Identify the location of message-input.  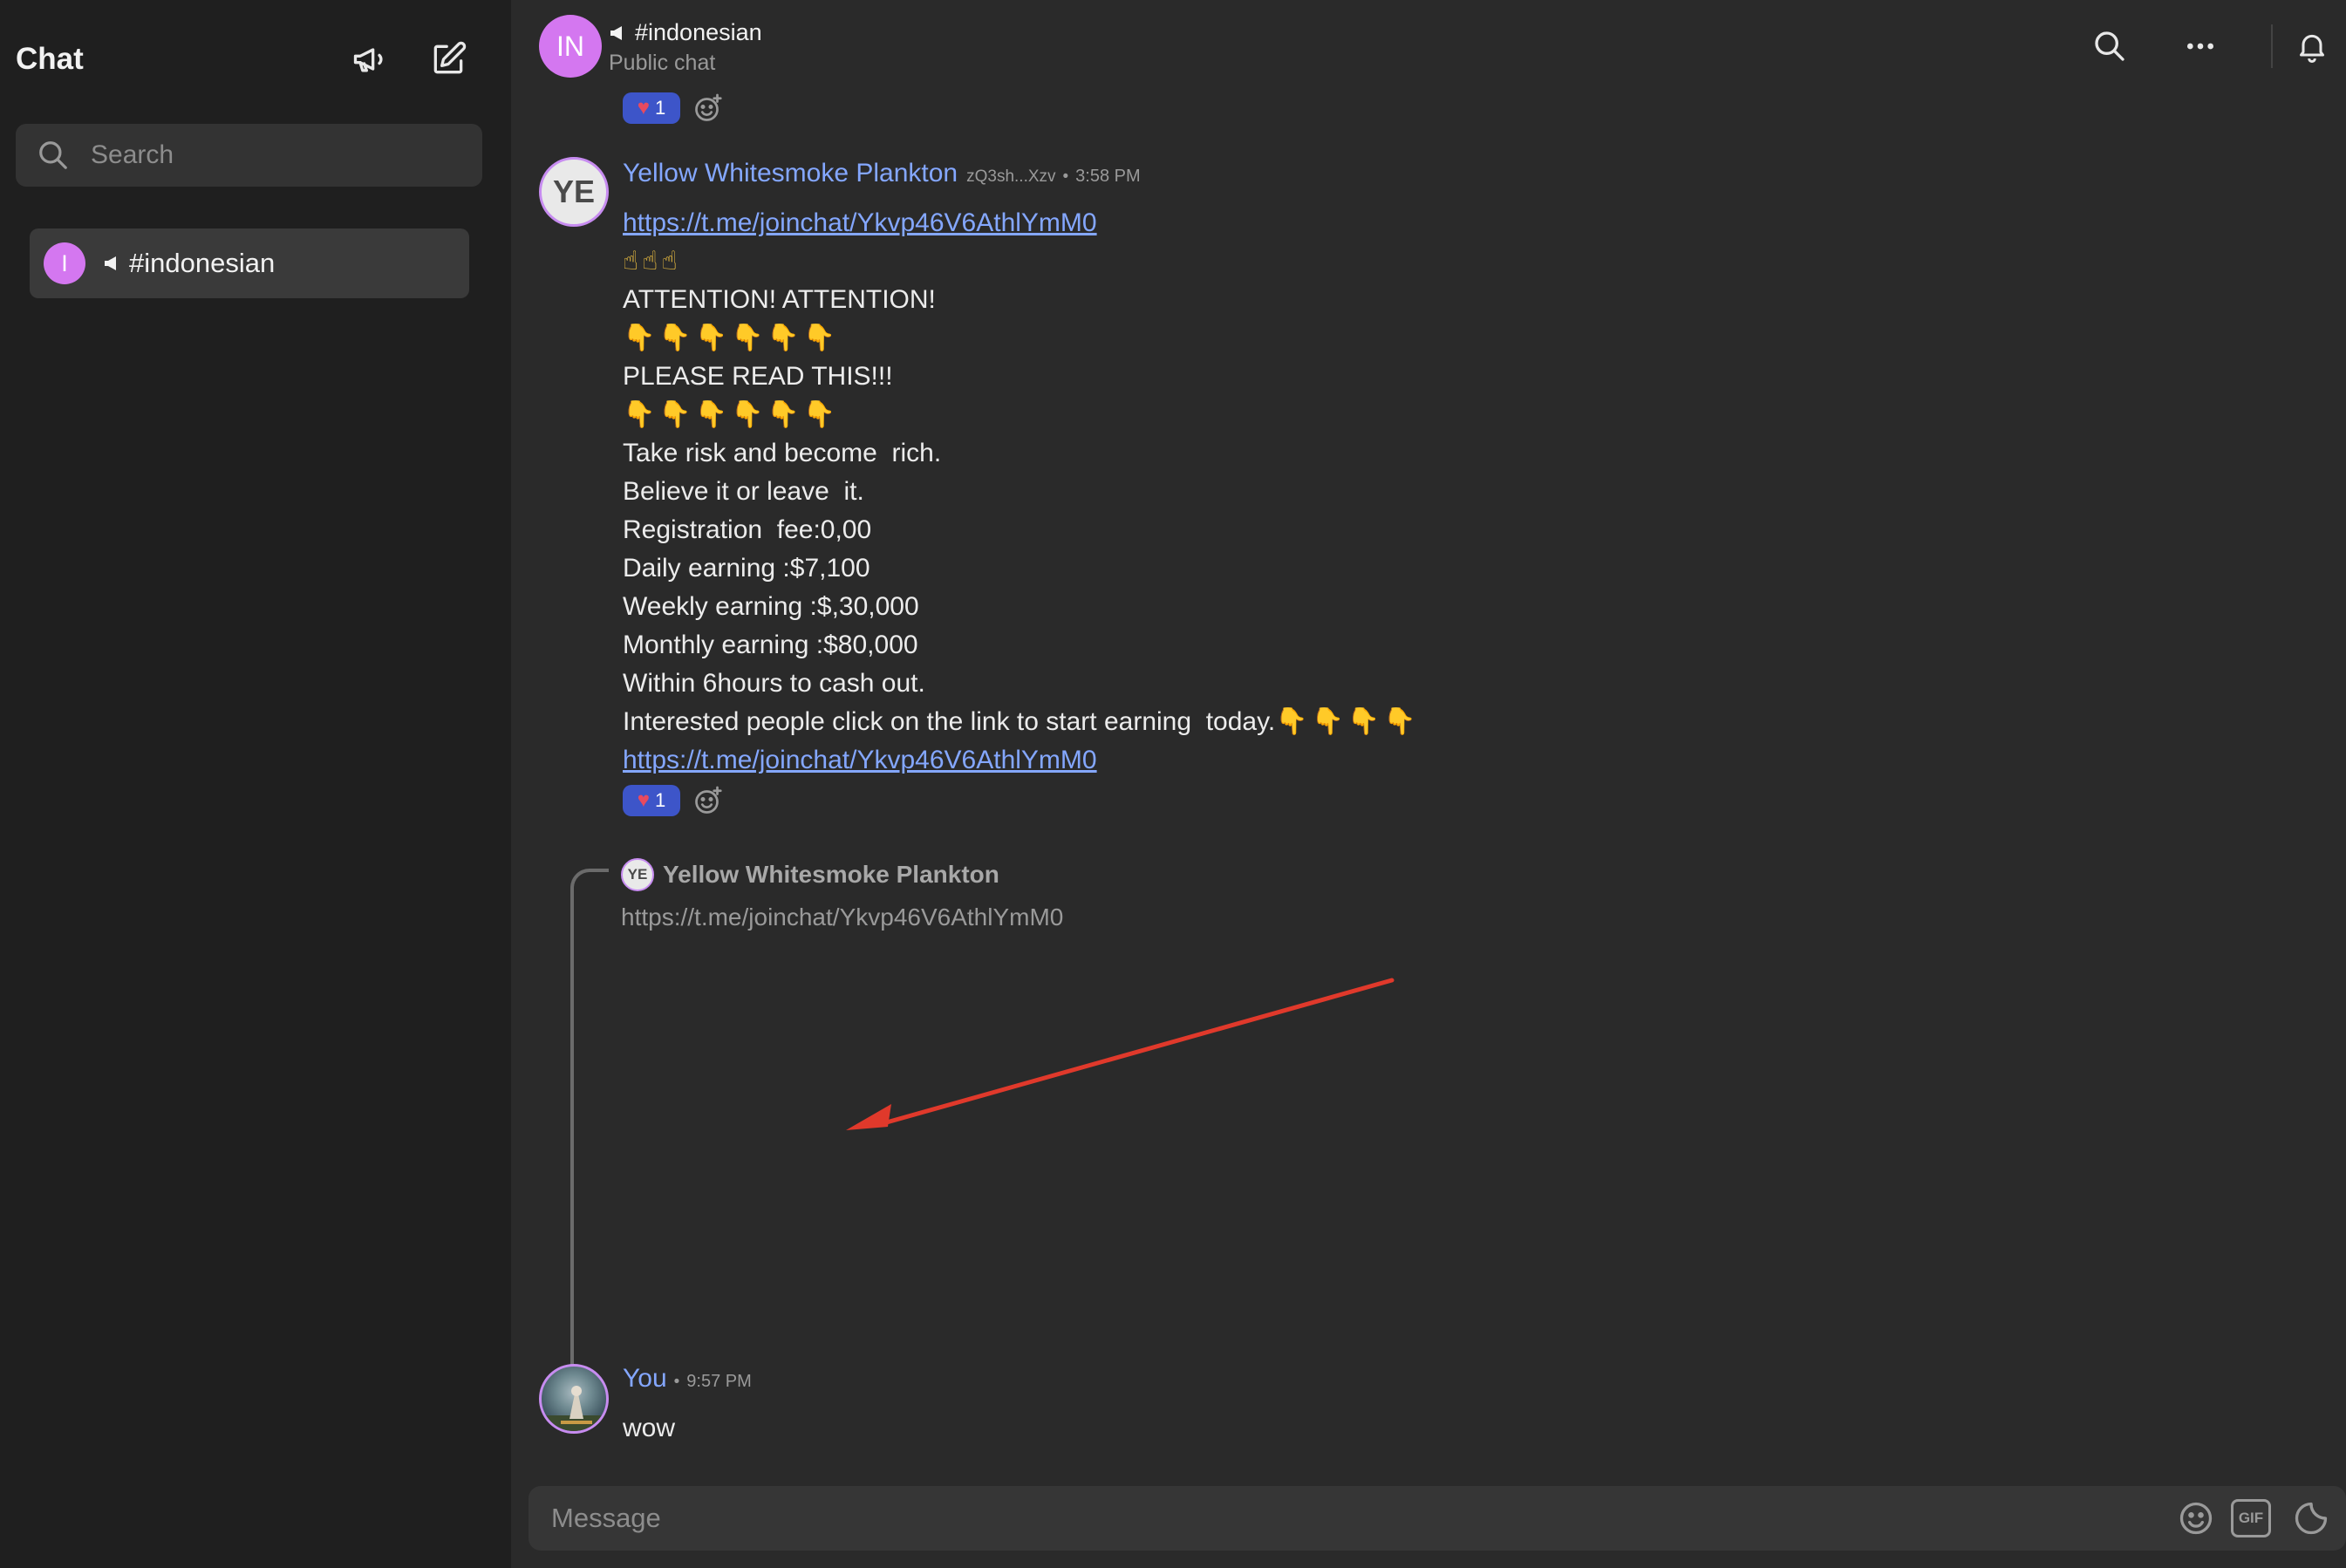
(1362, 1518).